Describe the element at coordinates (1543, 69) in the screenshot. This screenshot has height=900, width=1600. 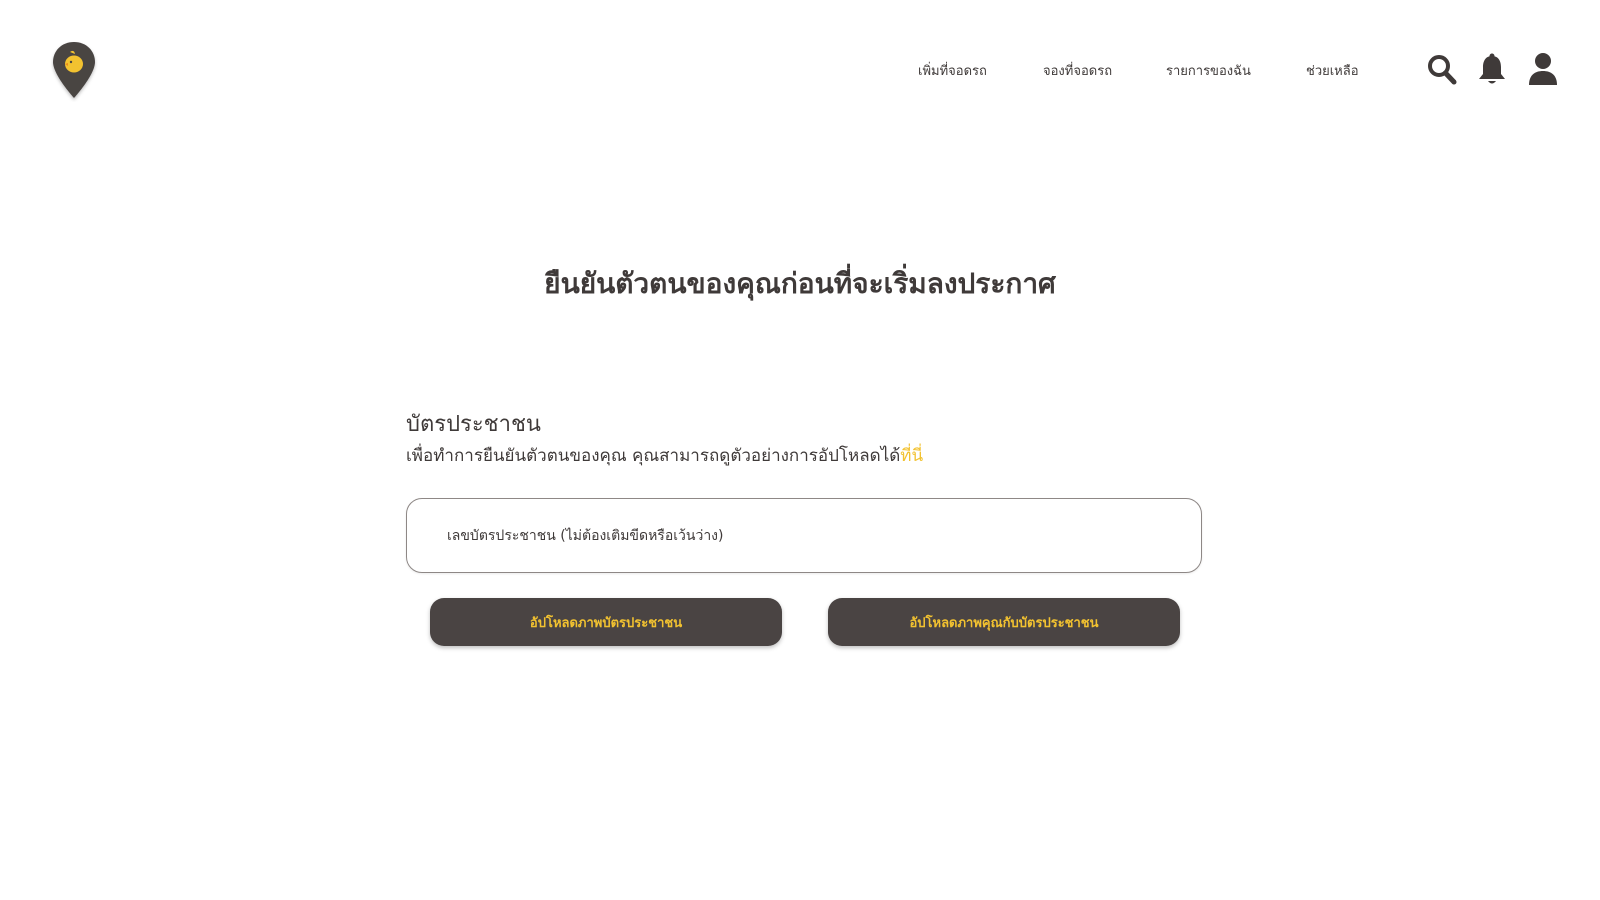
I see `user-icon` at that location.